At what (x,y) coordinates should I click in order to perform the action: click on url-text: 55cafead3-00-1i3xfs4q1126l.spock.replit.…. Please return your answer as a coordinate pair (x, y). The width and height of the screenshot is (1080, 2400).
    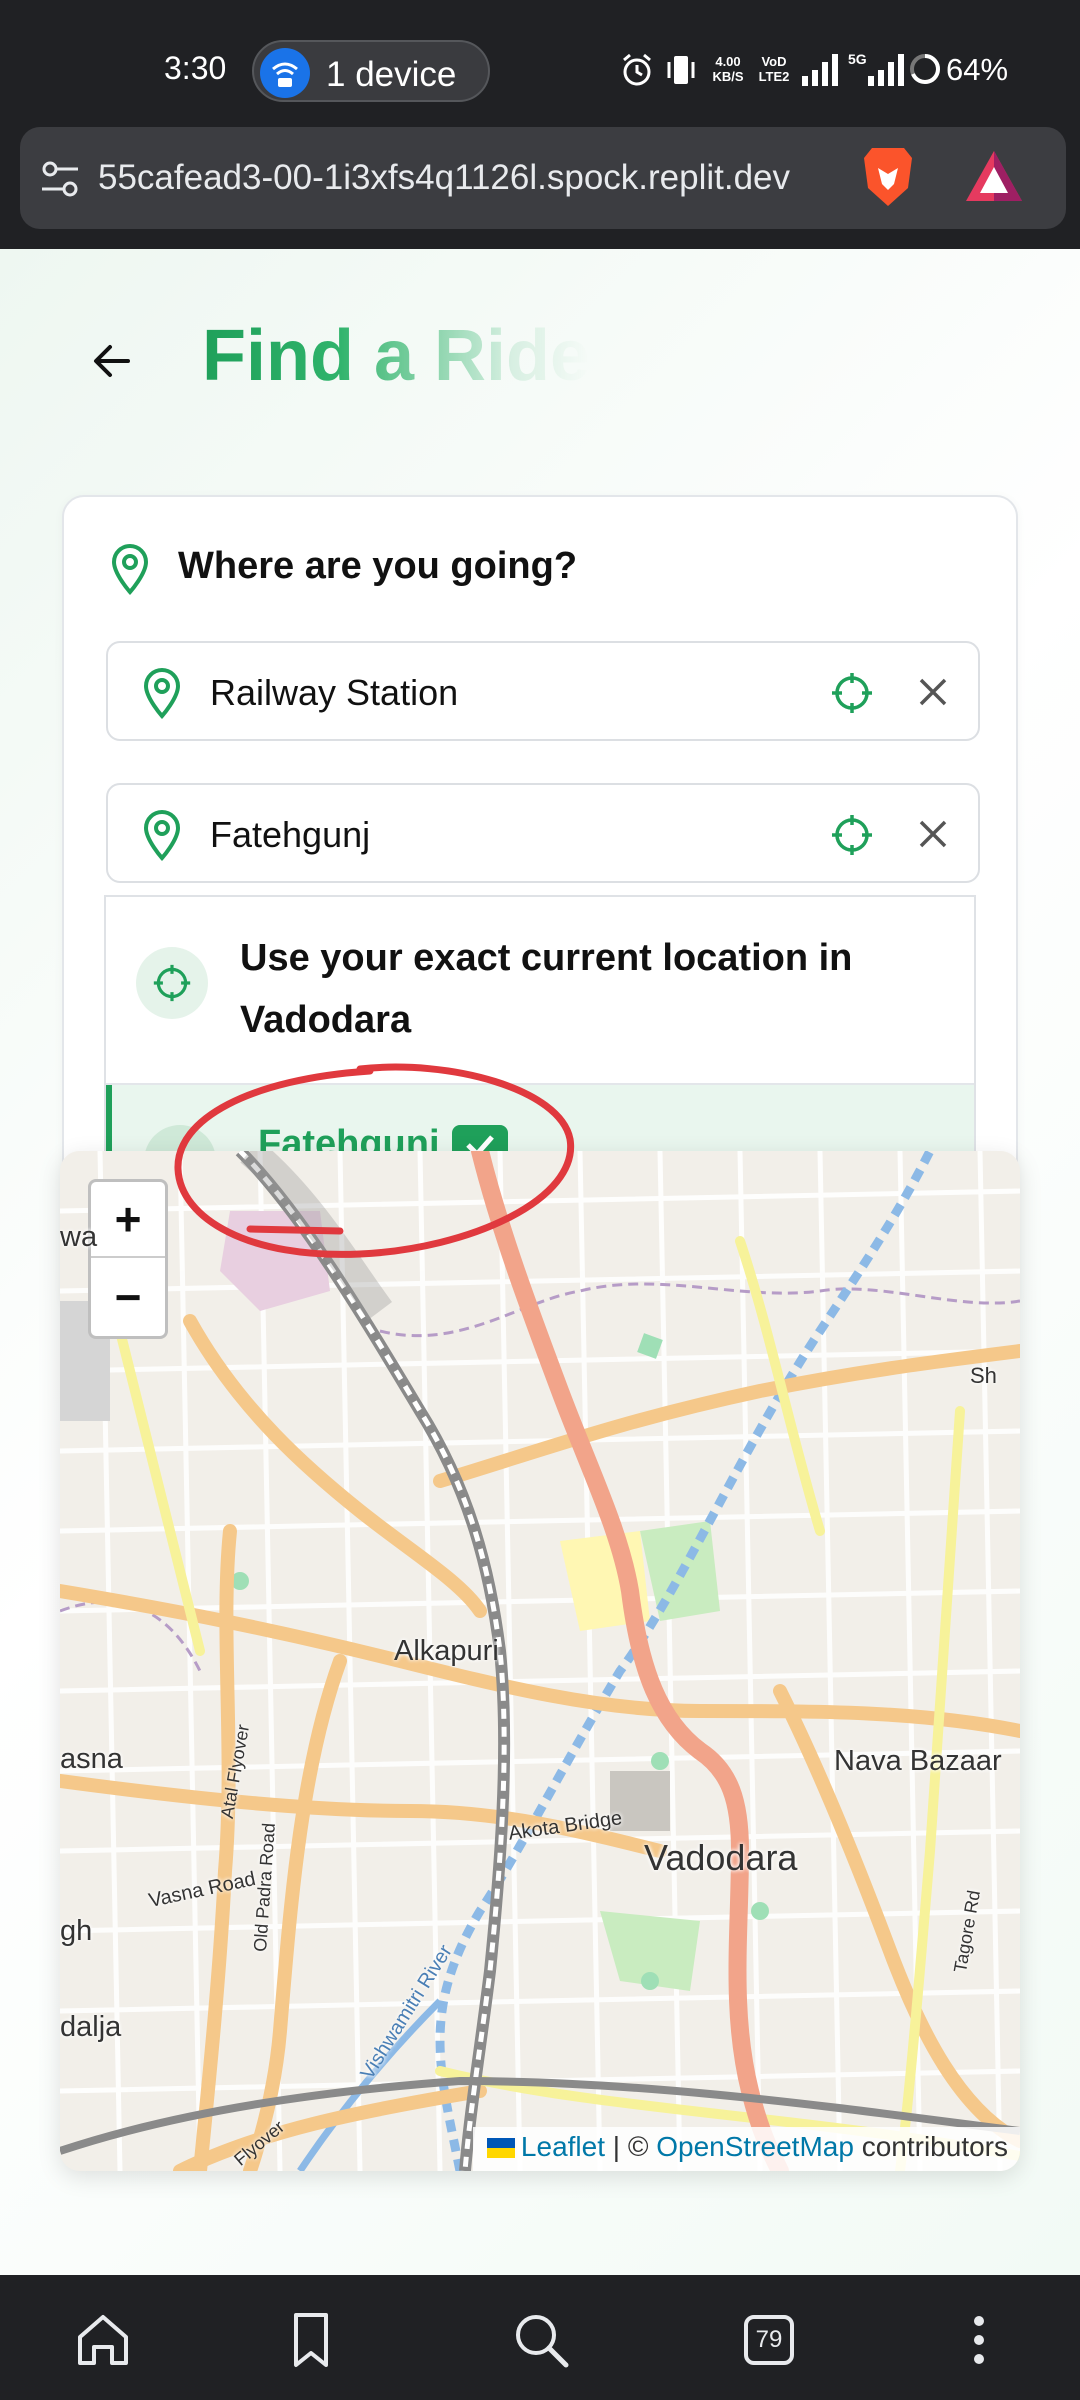
    Looking at the image, I should click on (444, 177).